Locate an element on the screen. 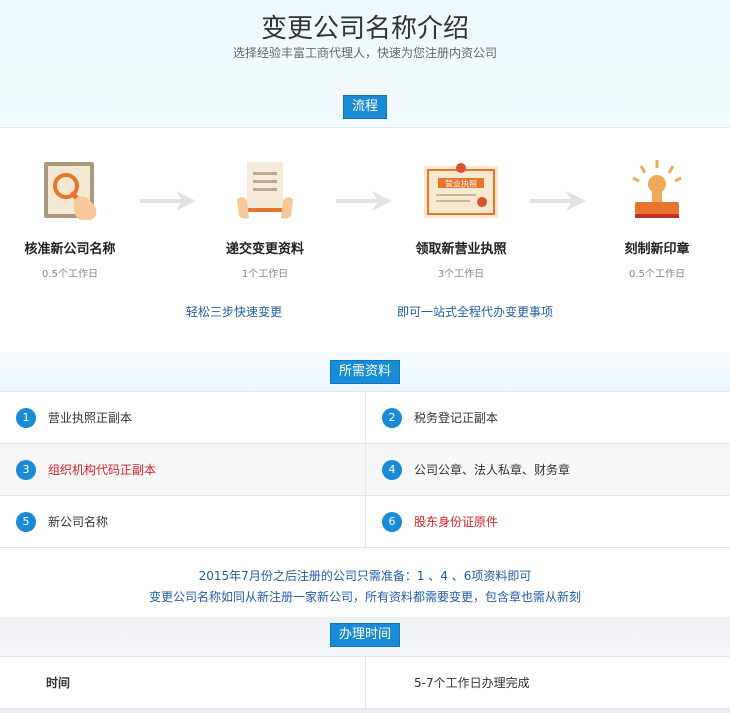  tagline-three-steps: 轻松三步快速变更 is located at coordinates (234, 312).